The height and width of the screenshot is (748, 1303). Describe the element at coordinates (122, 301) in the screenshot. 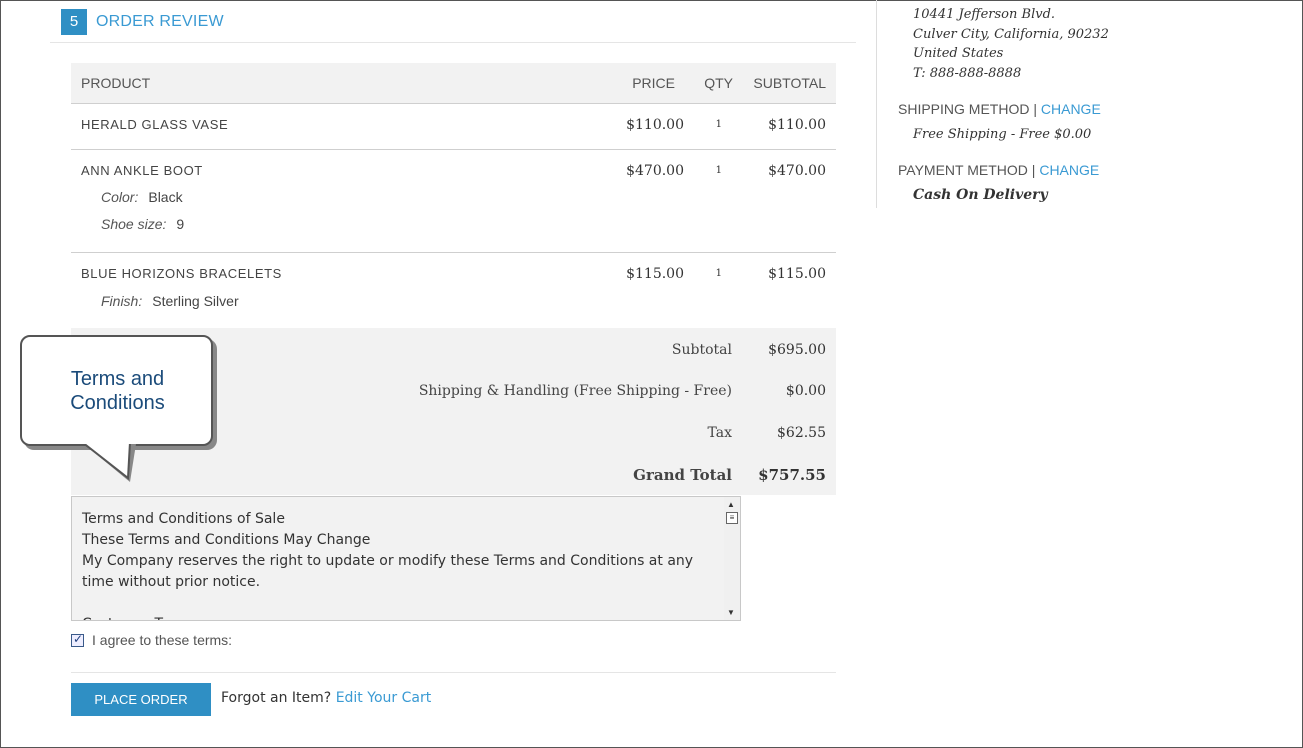

I see `option-label: Finish:` at that location.